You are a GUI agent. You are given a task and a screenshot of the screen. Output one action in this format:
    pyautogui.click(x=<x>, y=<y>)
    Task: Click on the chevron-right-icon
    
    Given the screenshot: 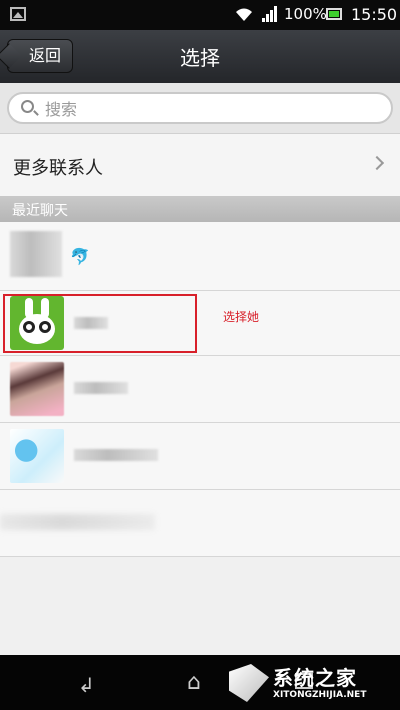 What is the action you would take?
    pyautogui.click(x=377, y=163)
    